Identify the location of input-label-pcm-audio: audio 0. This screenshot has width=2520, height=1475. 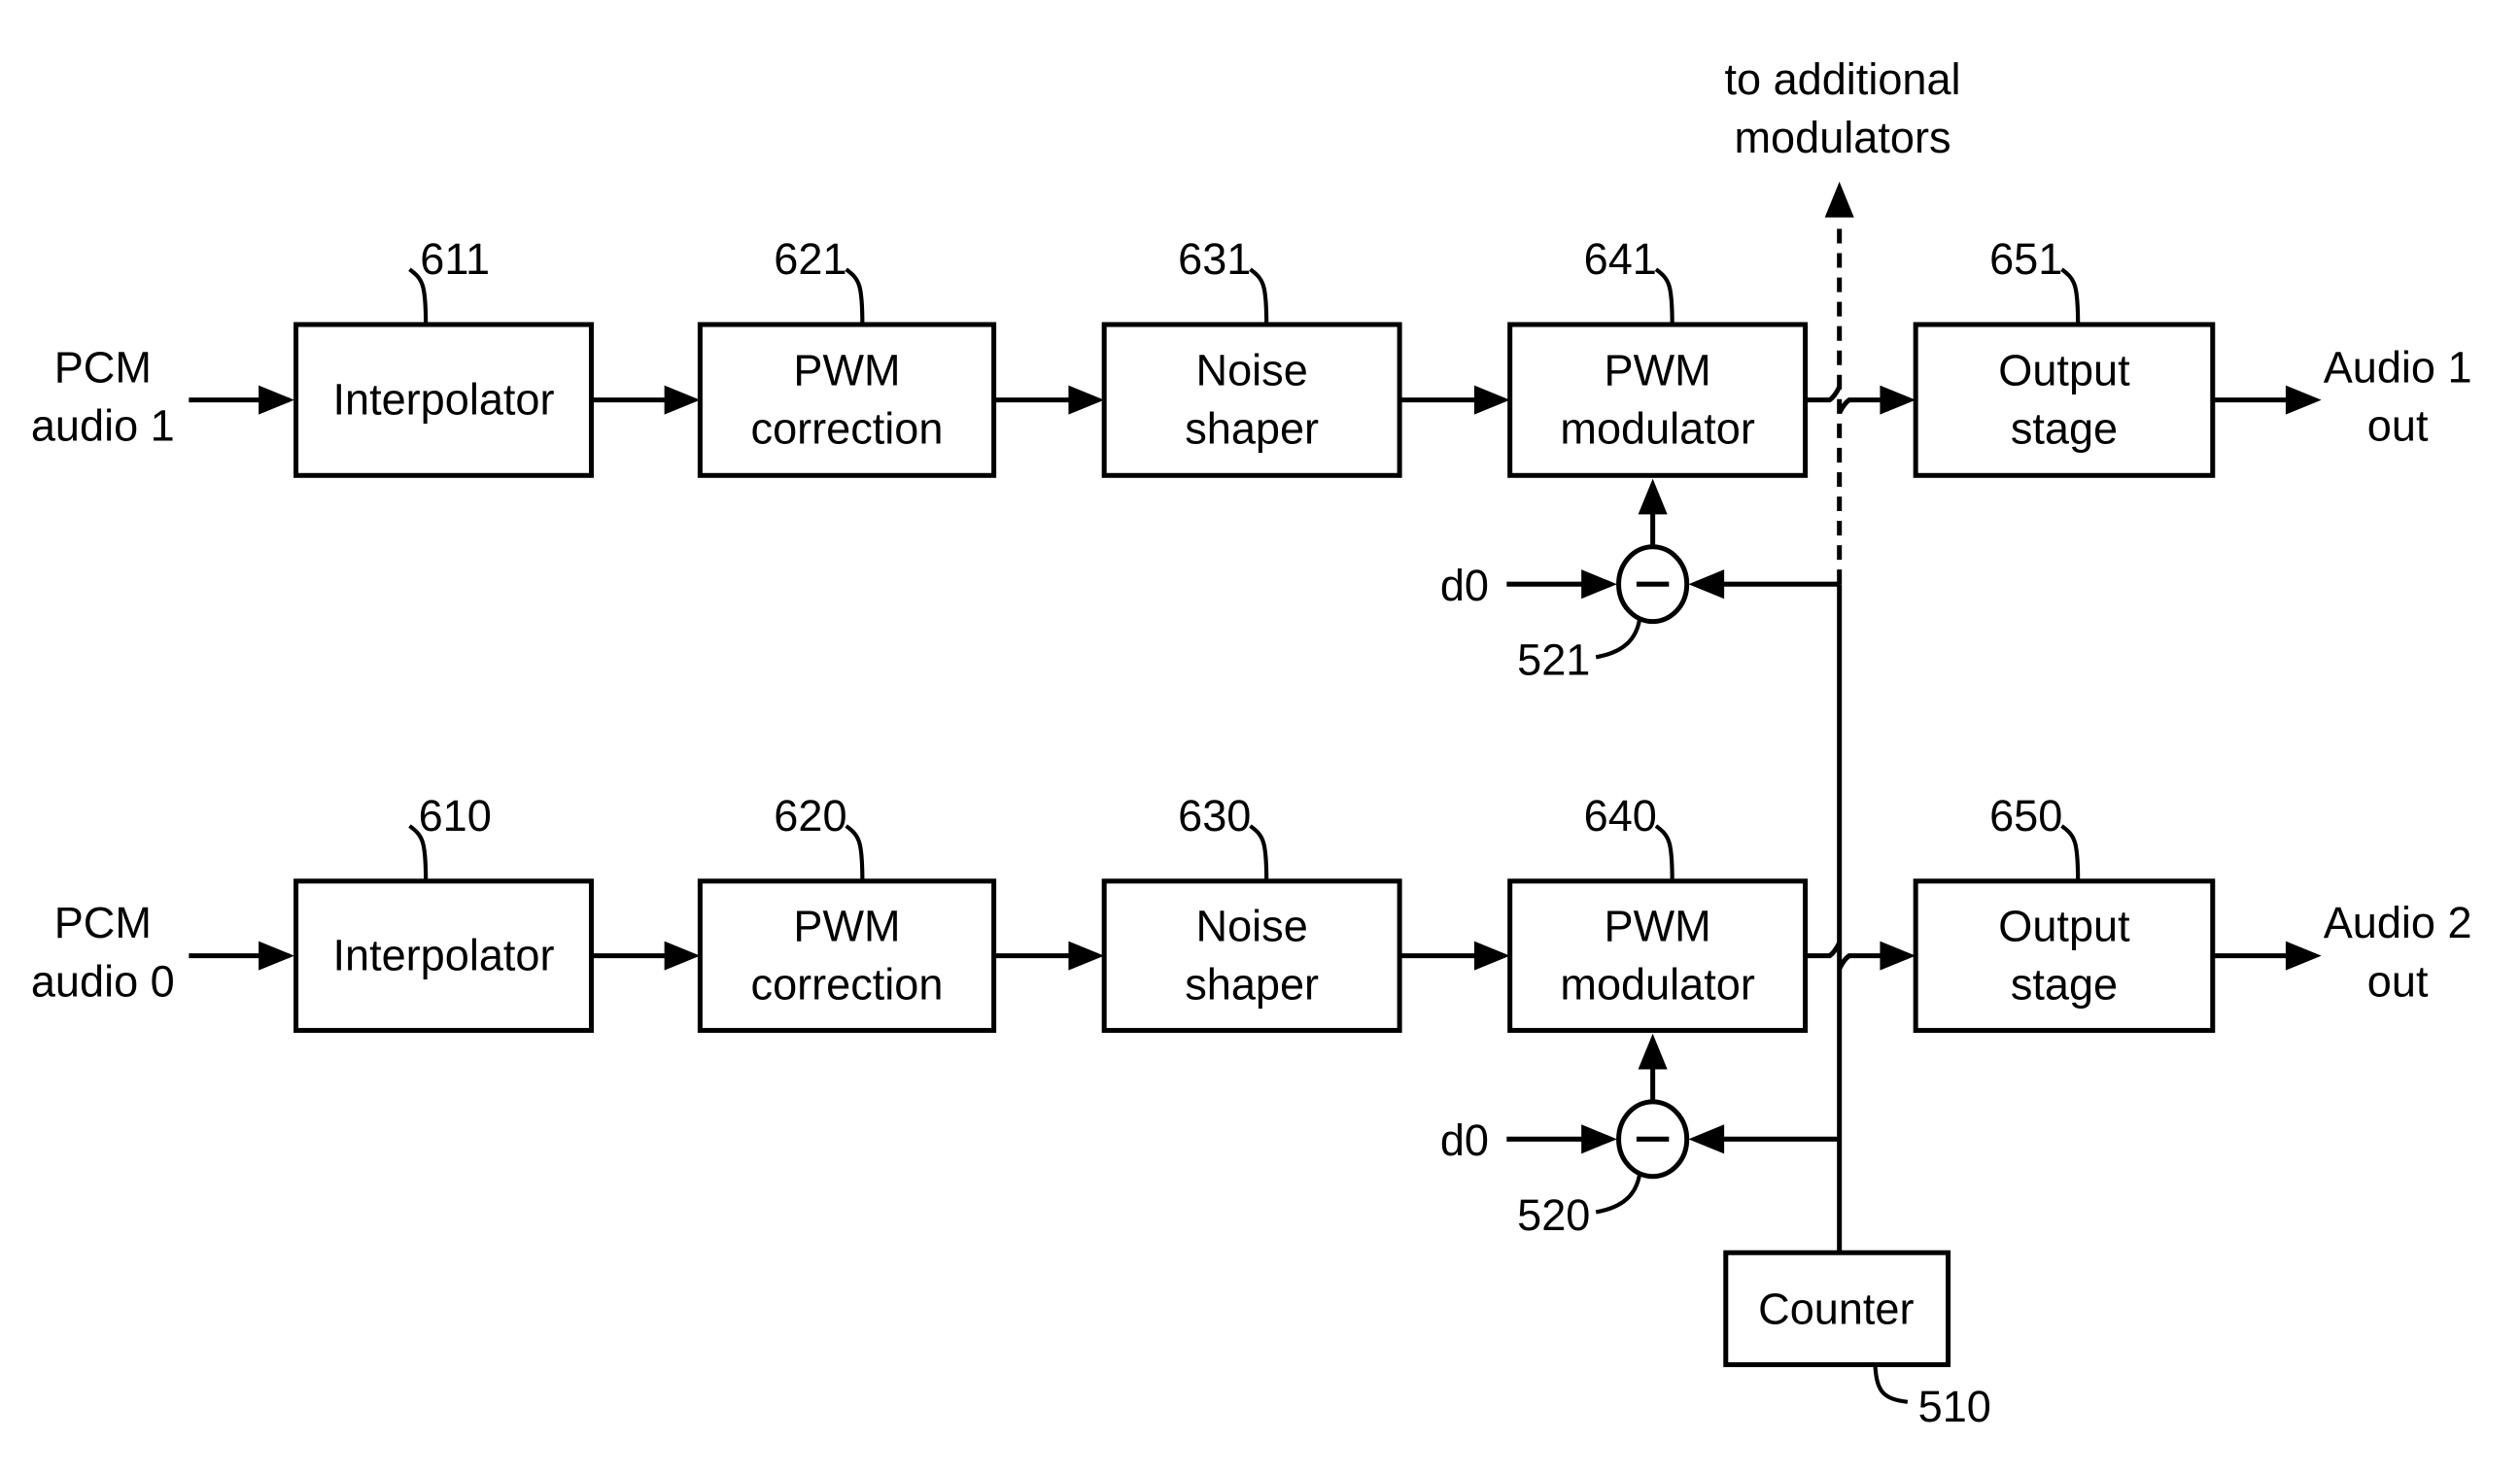
(103, 981).